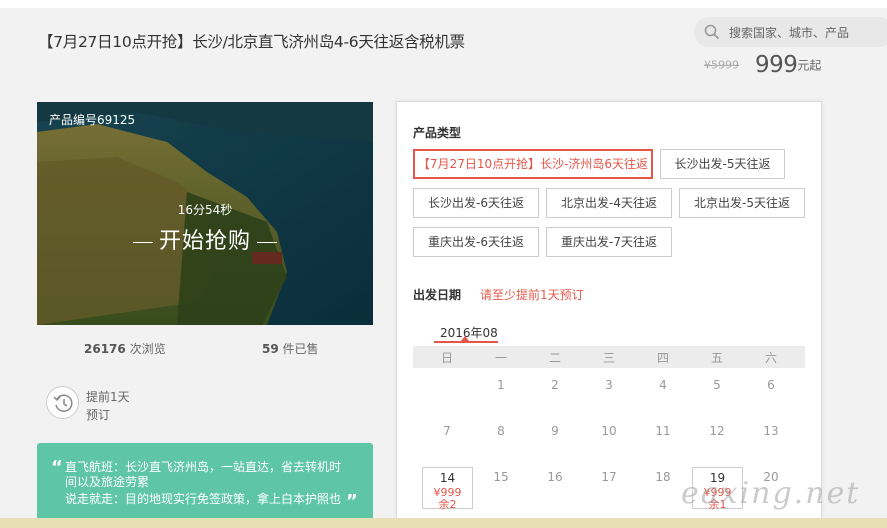 The image size is (887, 528). What do you see at coordinates (809, 65) in the screenshot?
I see `price-unit: 元起` at bounding box center [809, 65].